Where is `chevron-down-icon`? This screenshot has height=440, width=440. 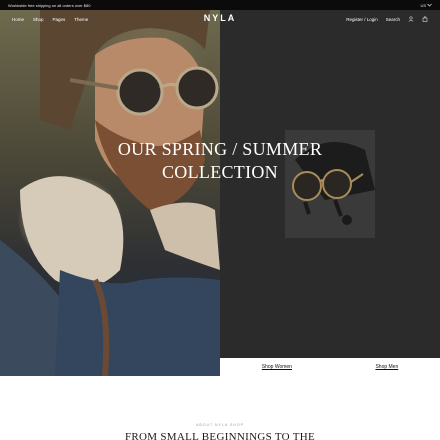 chevron-down-icon is located at coordinates (429, 5).